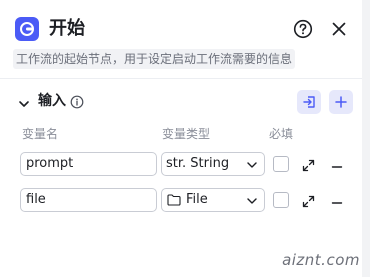 The height and width of the screenshot is (277, 370). I want to click on import-button, so click(309, 102).